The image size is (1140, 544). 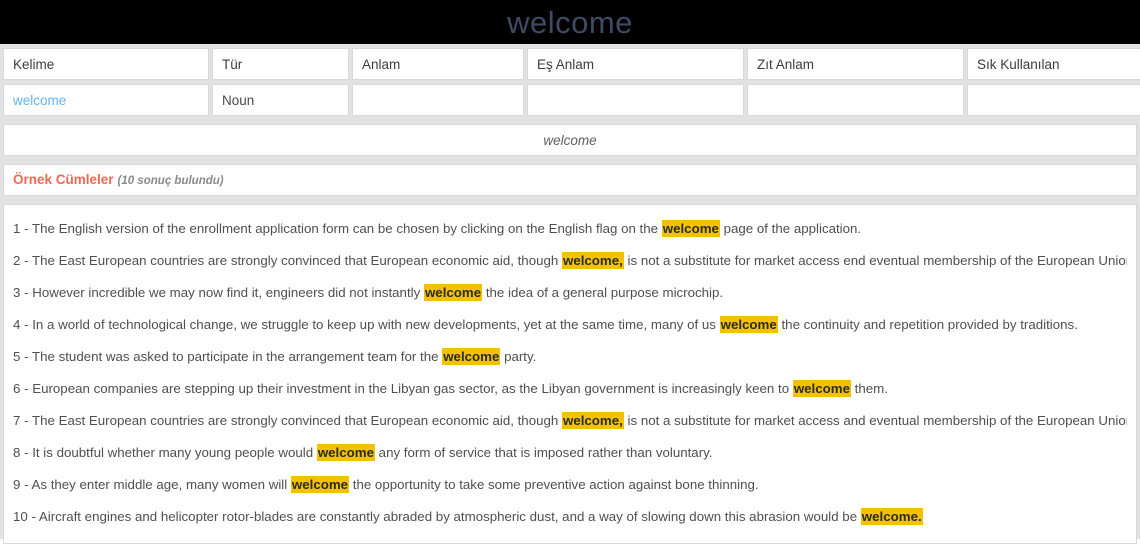 I want to click on cell-zit-anlam, so click(x=855, y=100).